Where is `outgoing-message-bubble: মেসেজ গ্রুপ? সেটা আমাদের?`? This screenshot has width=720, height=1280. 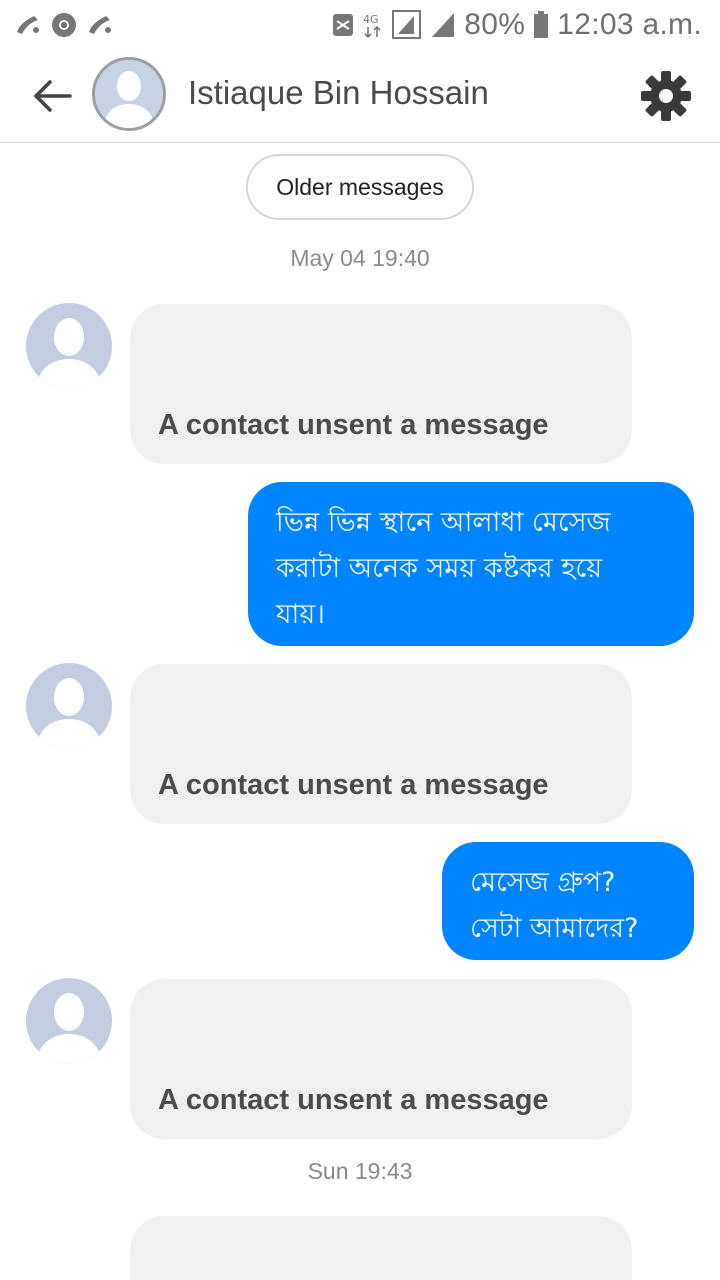 outgoing-message-bubble: মেসেজ গ্রুপ? সেটা আমাদের? is located at coordinates (568, 901).